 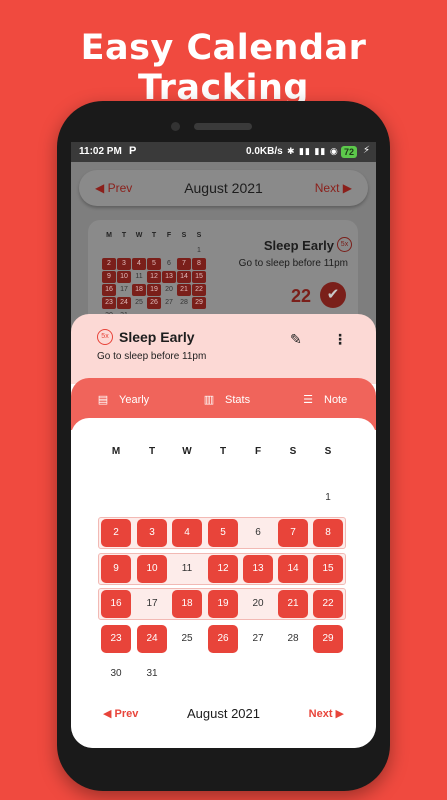 I want to click on weekday-label: M, so click(x=116, y=451).